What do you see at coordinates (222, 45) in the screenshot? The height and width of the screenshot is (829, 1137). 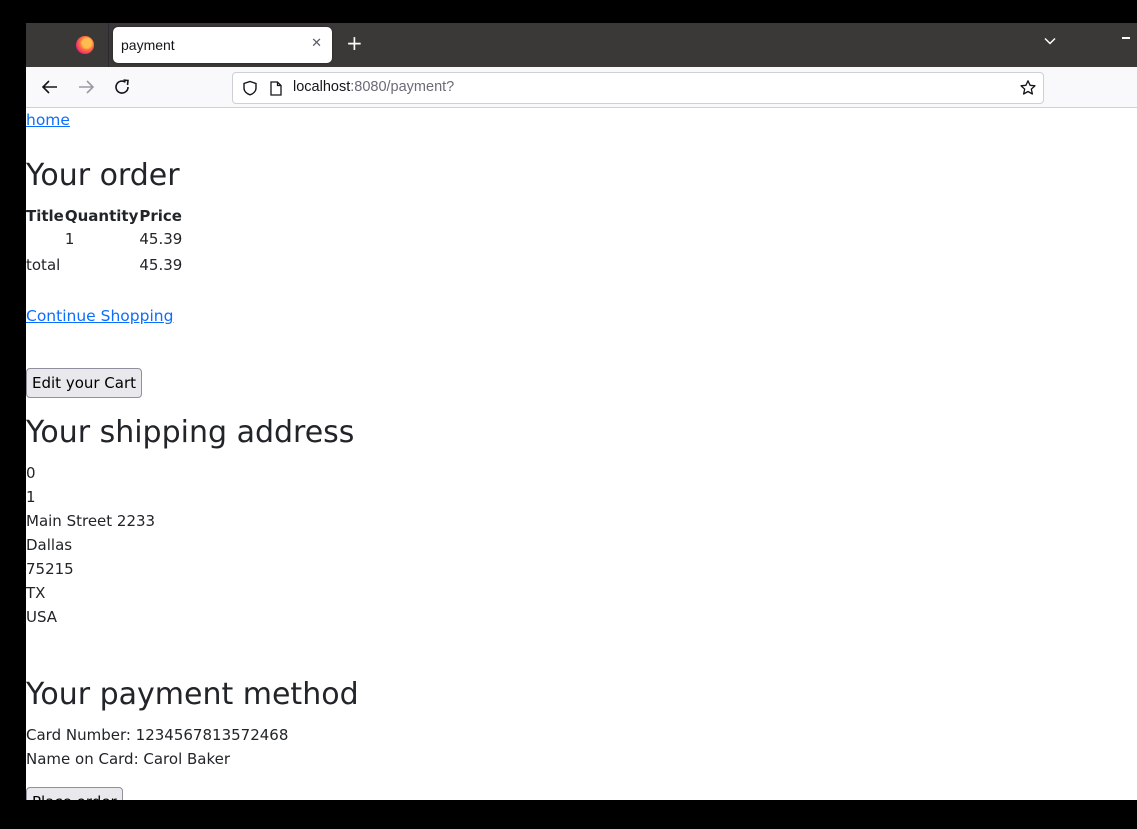 I see `tab-payment: payment ✕` at bounding box center [222, 45].